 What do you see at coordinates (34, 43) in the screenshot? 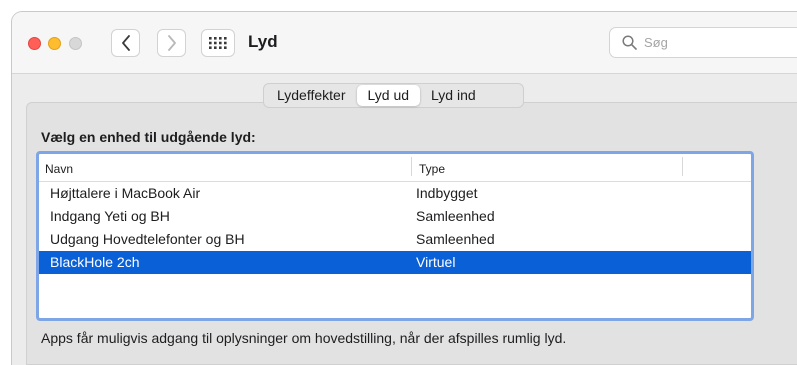
I see `close-icon` at bounding box center [34, 43].